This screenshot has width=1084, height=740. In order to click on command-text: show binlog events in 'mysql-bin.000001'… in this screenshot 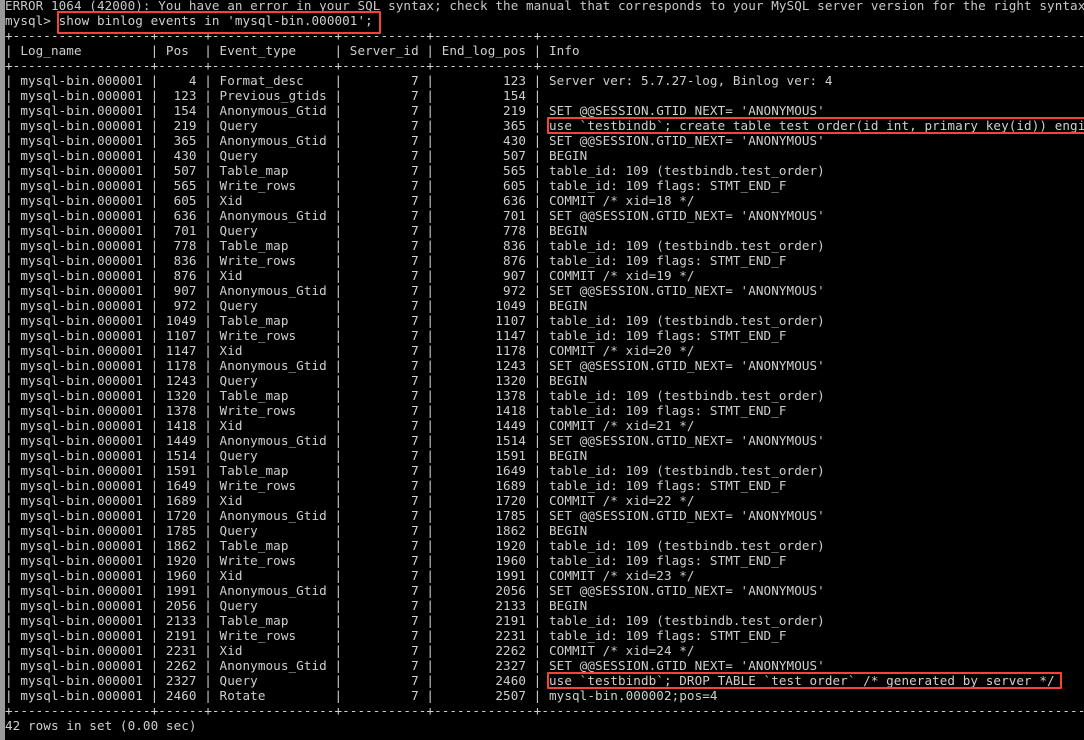, I will do `click(215, 20)`.